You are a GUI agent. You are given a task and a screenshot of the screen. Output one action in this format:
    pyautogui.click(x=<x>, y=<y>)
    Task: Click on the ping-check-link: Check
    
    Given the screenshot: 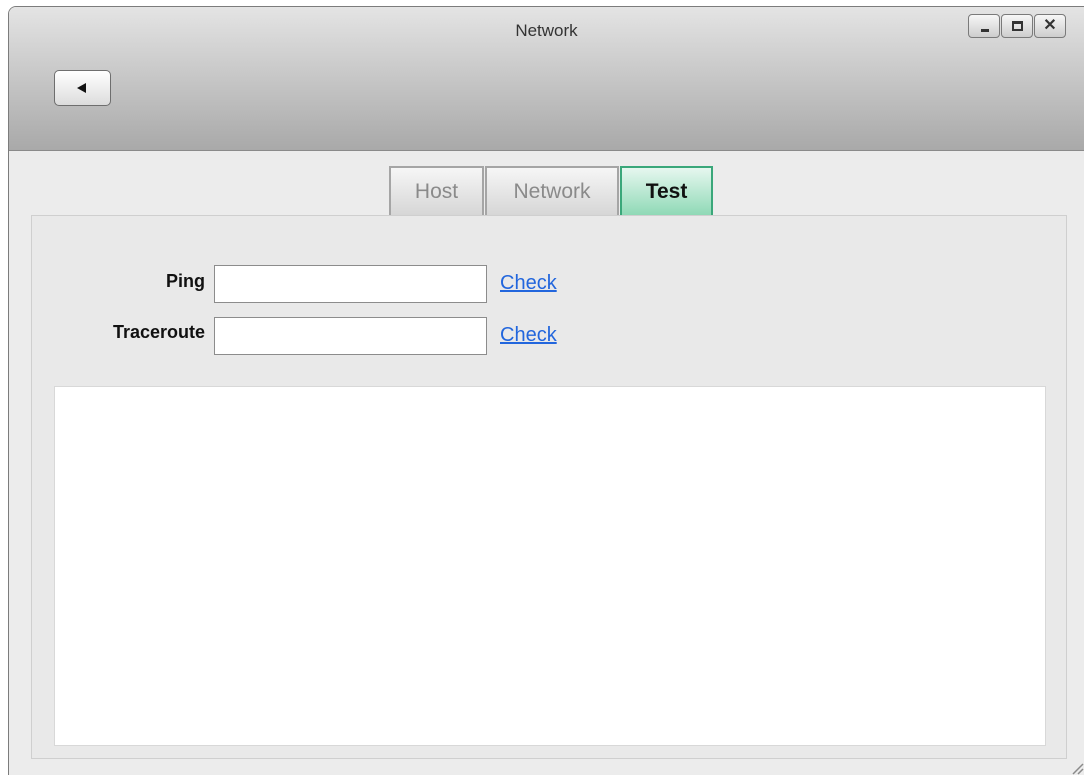 What is the action you would take?
    pyautogui.click(x=528, y=283)
    